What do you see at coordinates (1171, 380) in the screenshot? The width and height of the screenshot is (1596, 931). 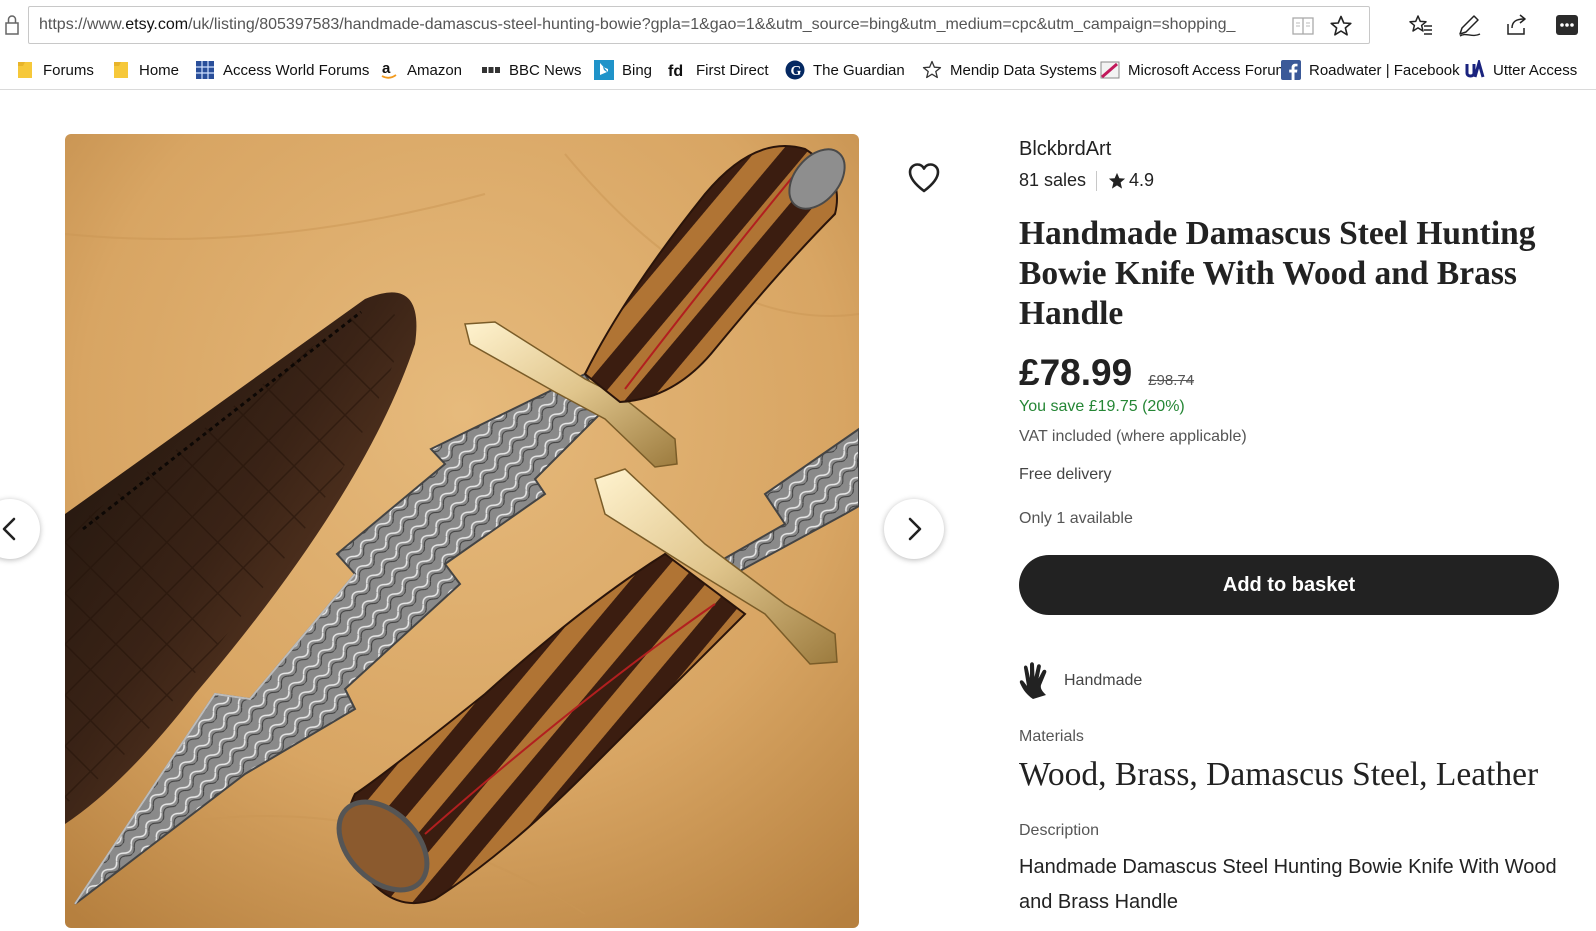 I see `original-price: £98.74` at bounding box center [1171, 380].